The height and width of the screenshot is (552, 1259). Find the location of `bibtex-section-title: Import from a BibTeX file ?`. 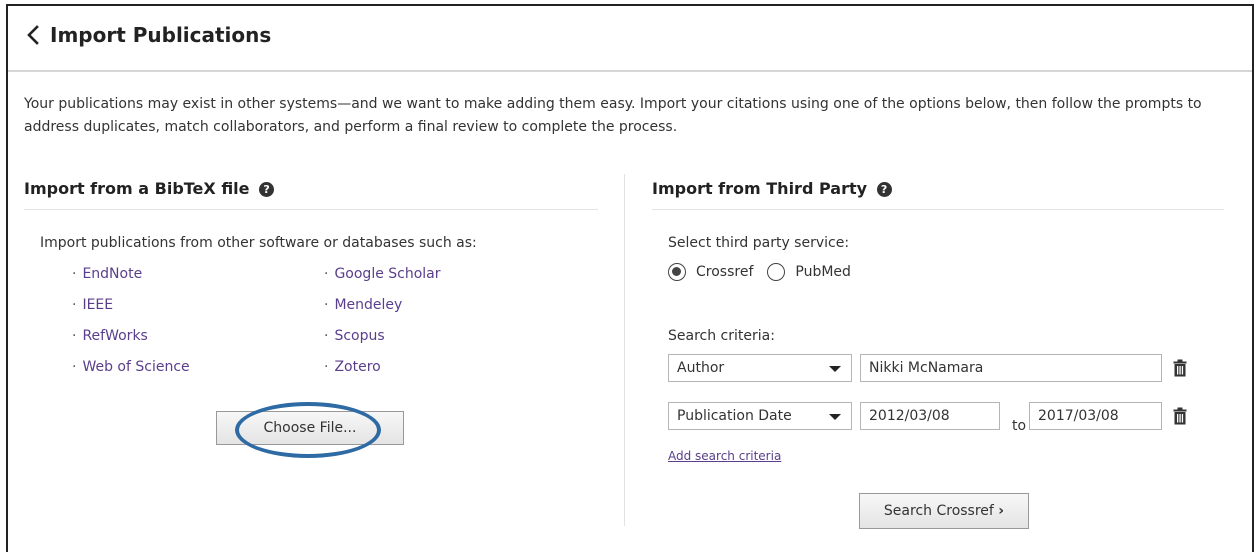

bibtex-section-title: Import from a BibTeX file ? is located at coordinates (149, 188).